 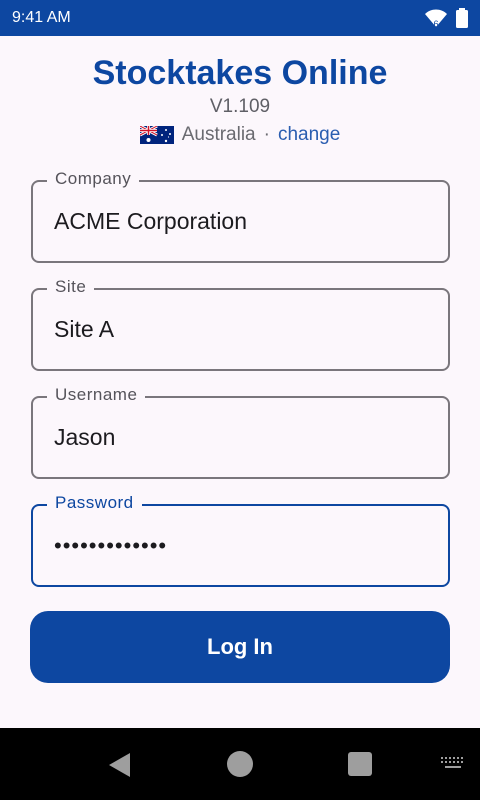 I want to click on site-field: Site Site A, so click(x=240, y=324).